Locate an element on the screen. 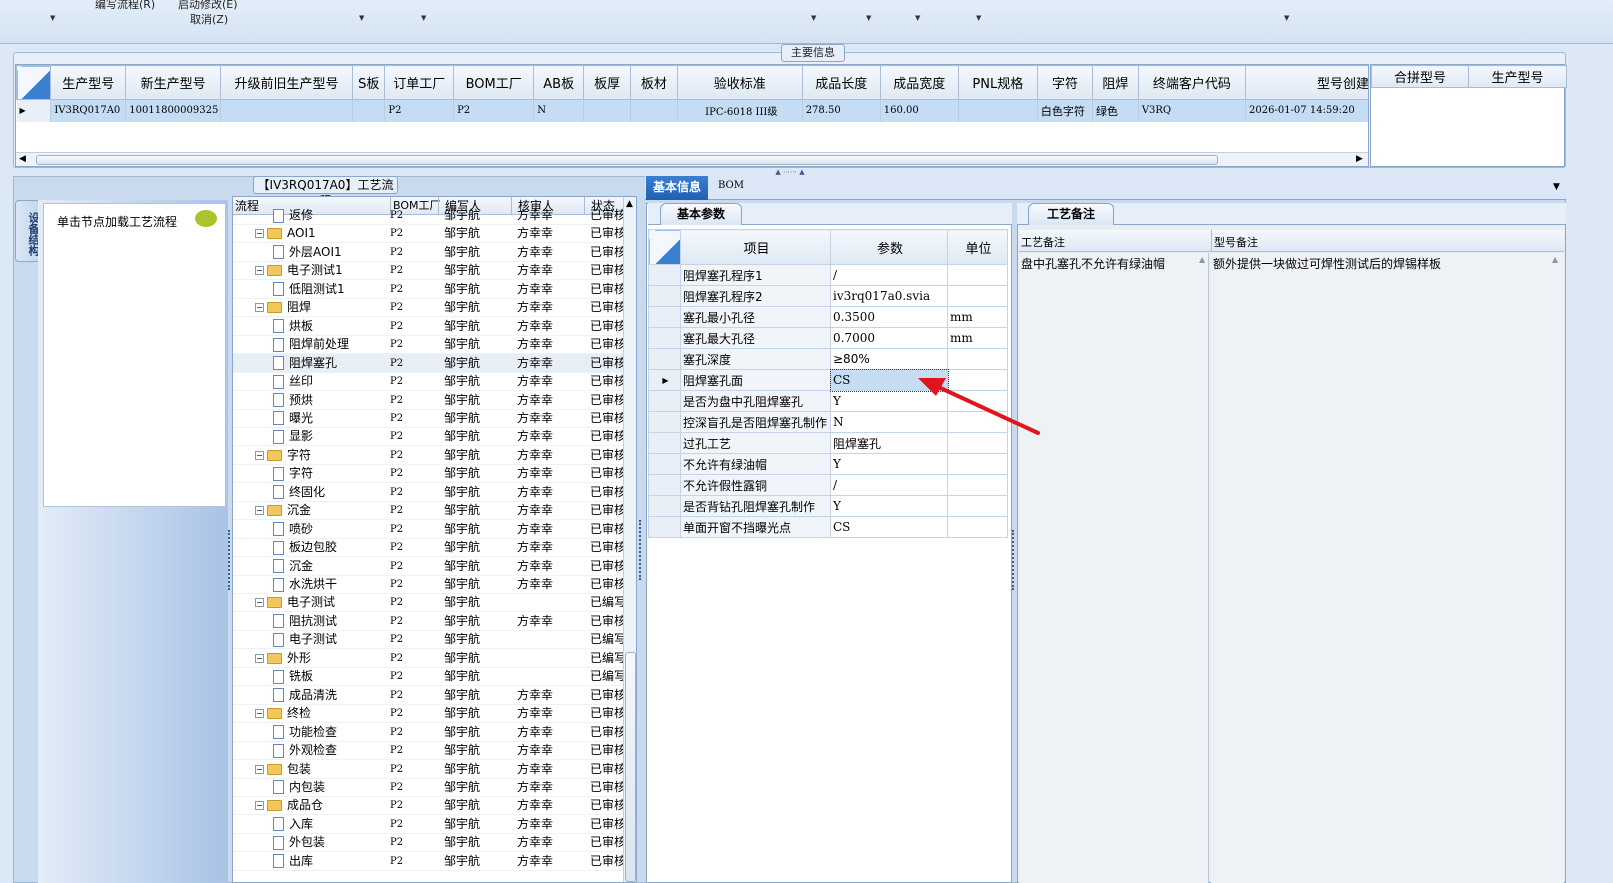 The height and width of the screenshot is (883, 1613). tree-row: 字符 P2 邹宇航 方幸幸 已审核 is located at coordinates (428, 474).